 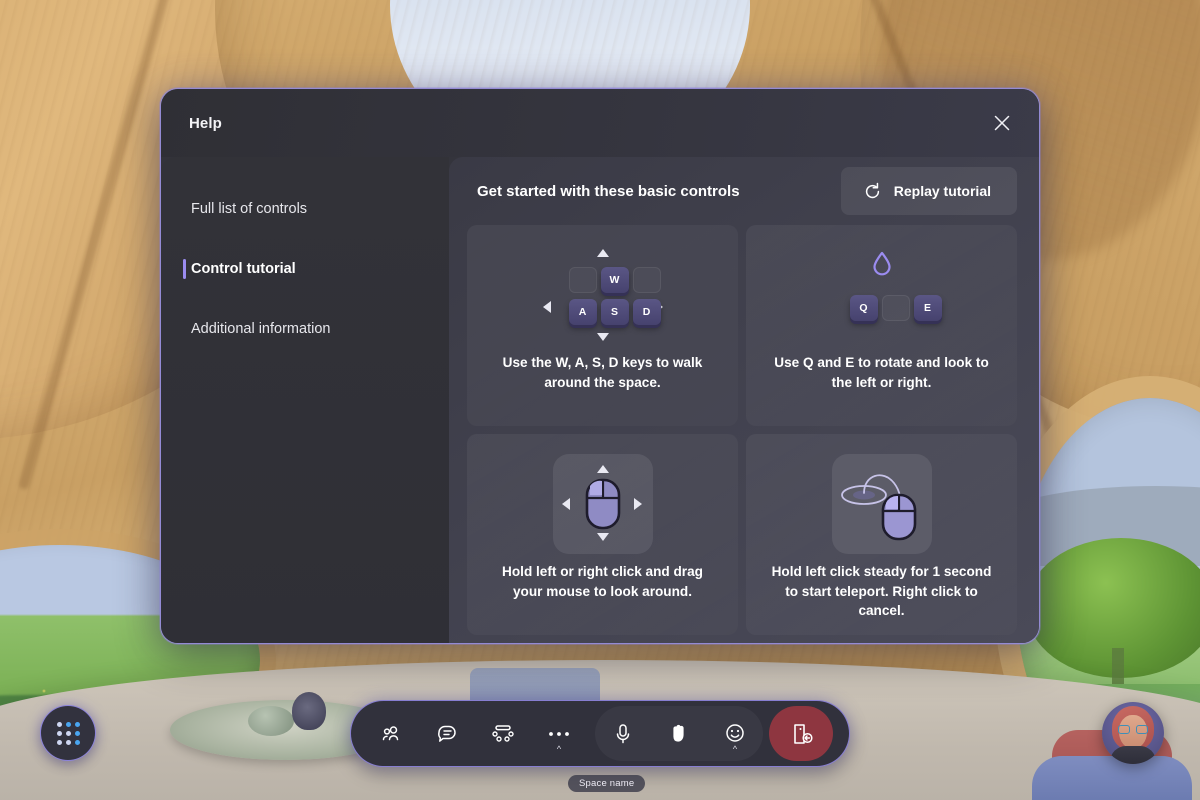 I want to click on planter-bush, so click(x=309, y=711).